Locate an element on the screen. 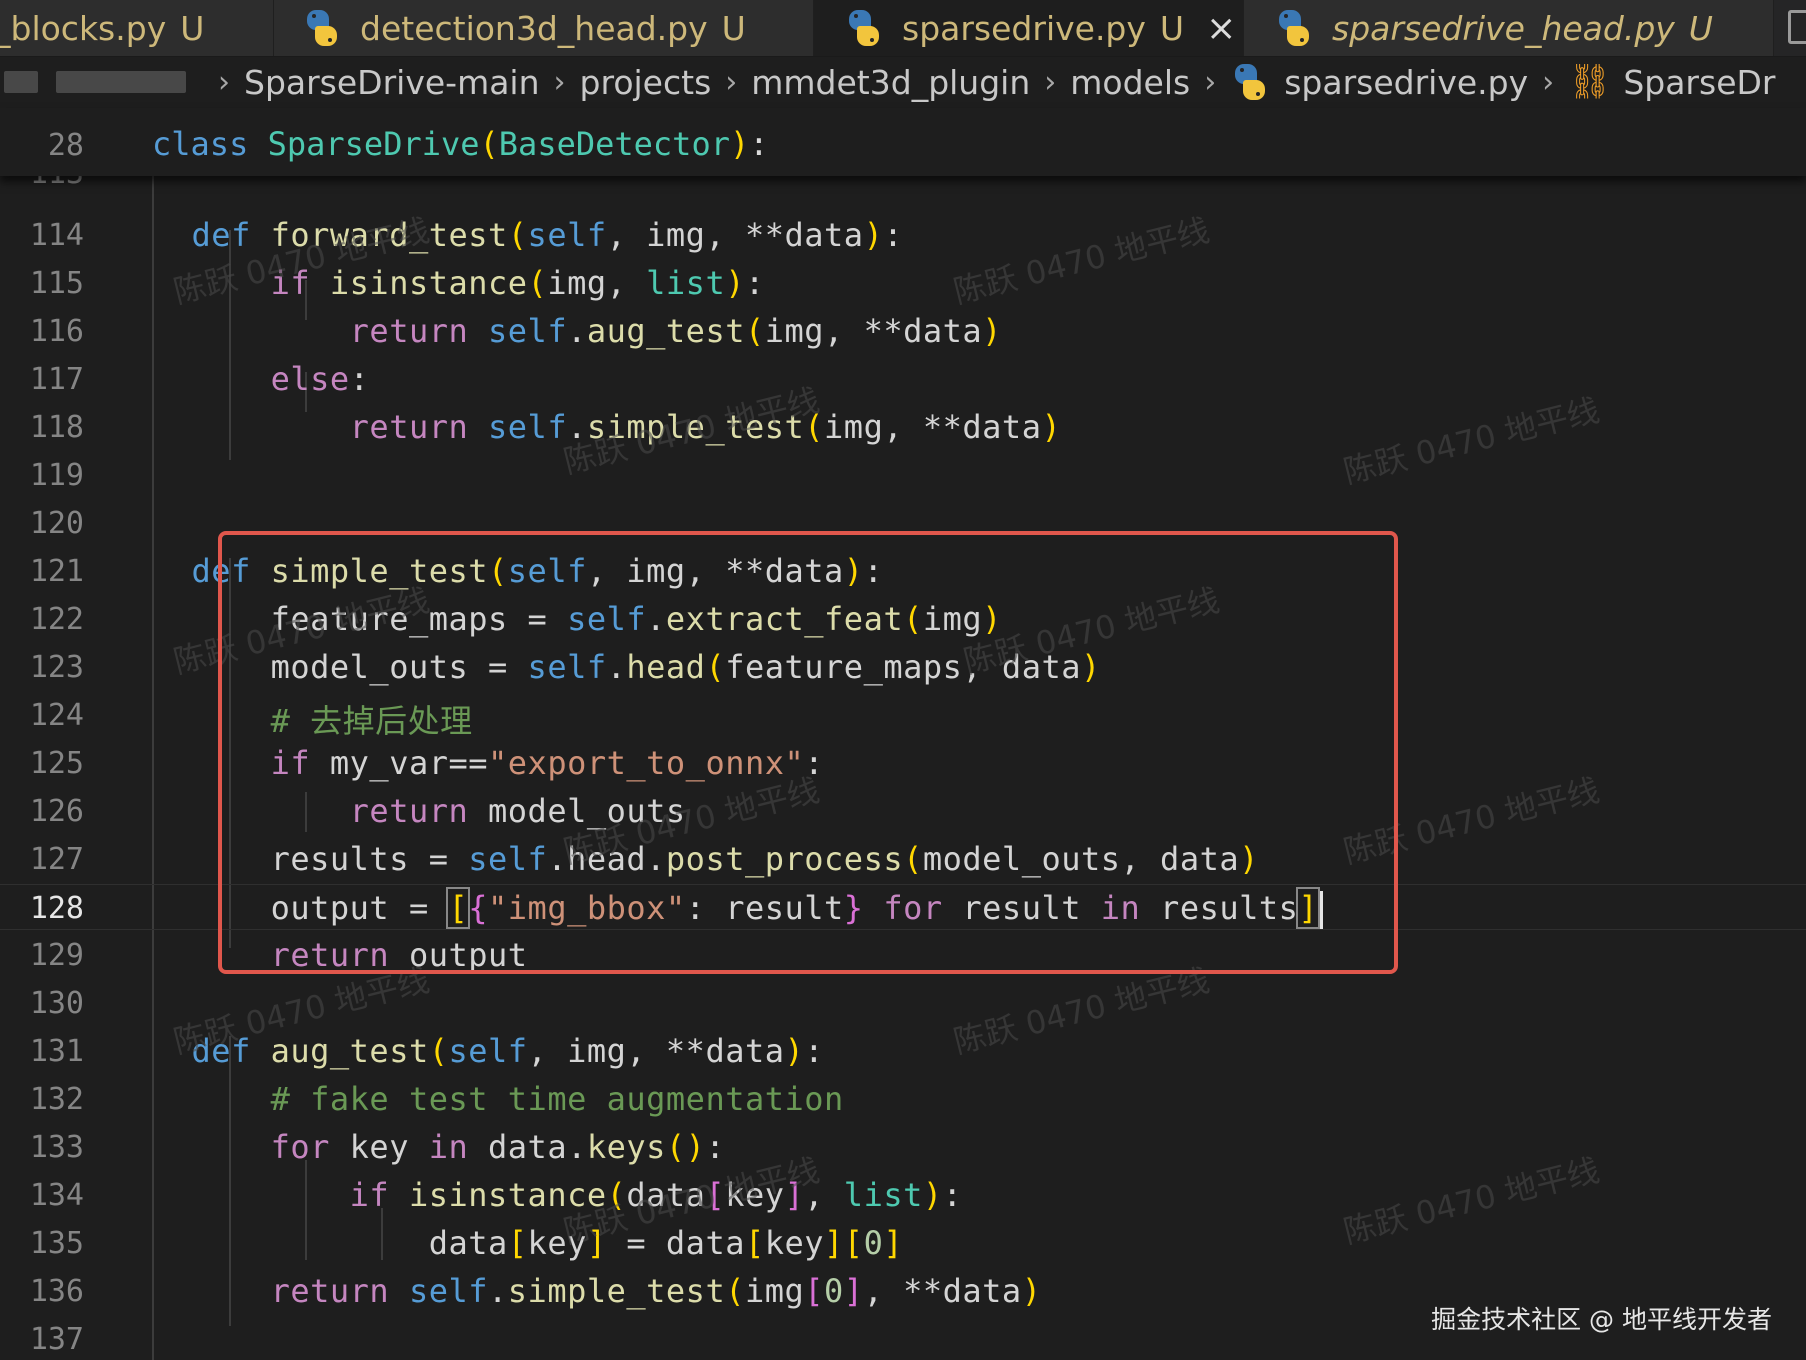  line-number: 131 is located at coordinates (56, 1051).